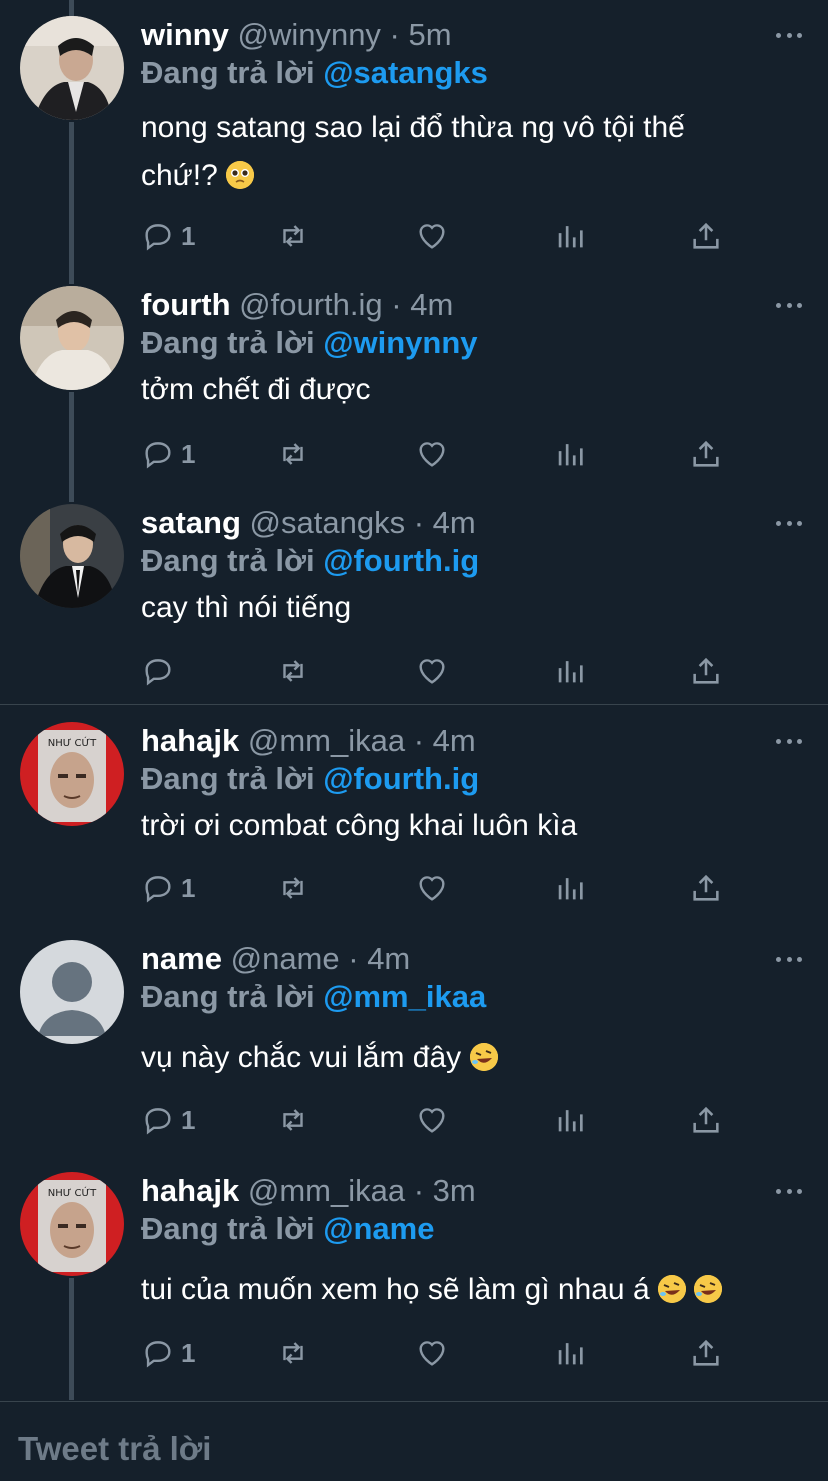 This screenshot has width=828, height=1481. What do you see at coordinates (454, 1190) in the screenshot?
I see `timestamp: 3m` at bounding box center [454, 1190].